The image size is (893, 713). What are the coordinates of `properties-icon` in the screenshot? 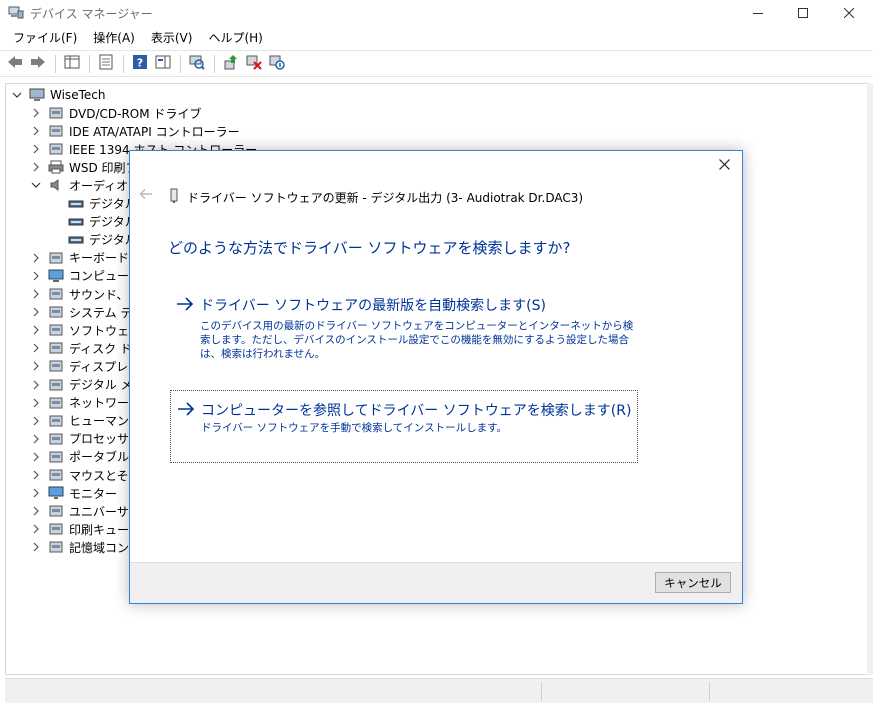 It's located at (106, 63).